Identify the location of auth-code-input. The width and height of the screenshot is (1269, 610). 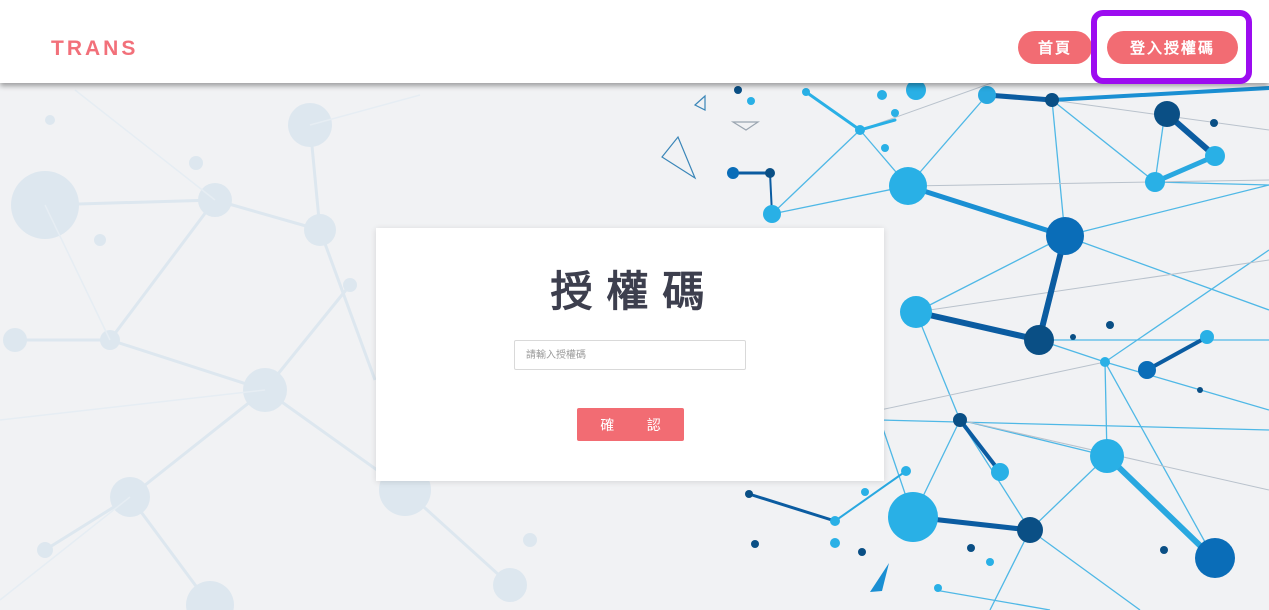
(630, 355).